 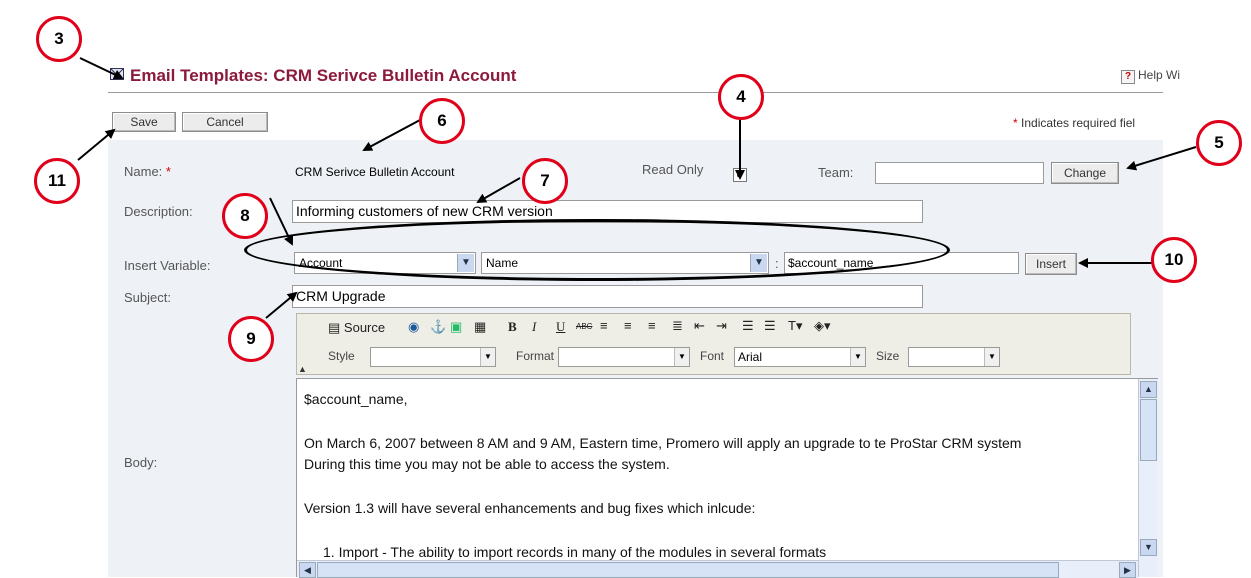 What do you see at coordinates (251, 339) in the screenshot?
I see `callout-9: 9` at bounding box center [251, 339].